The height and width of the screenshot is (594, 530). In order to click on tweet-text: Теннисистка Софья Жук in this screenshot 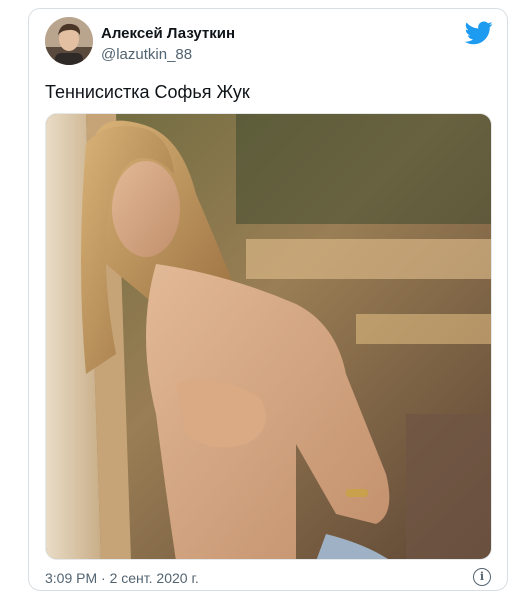, I will do `click(147, 92)`.